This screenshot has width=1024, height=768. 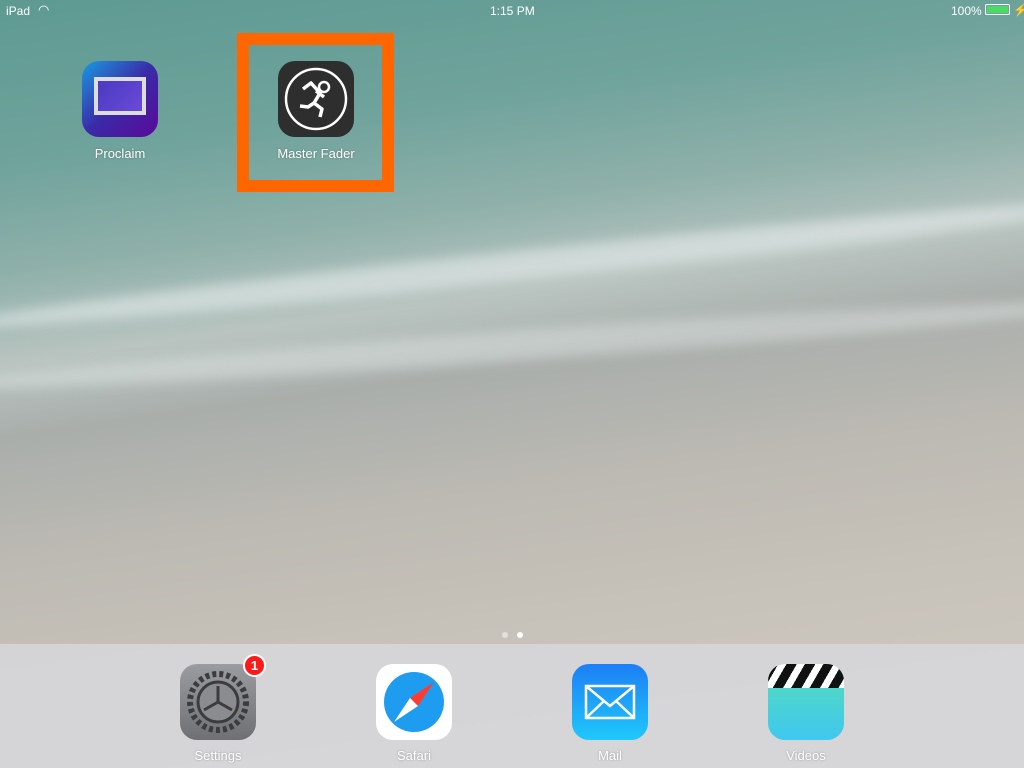 What do you see at coordinates (806, 702) in the screenshot?
I see `videos-app-icon` at bounding box center [806, 702].